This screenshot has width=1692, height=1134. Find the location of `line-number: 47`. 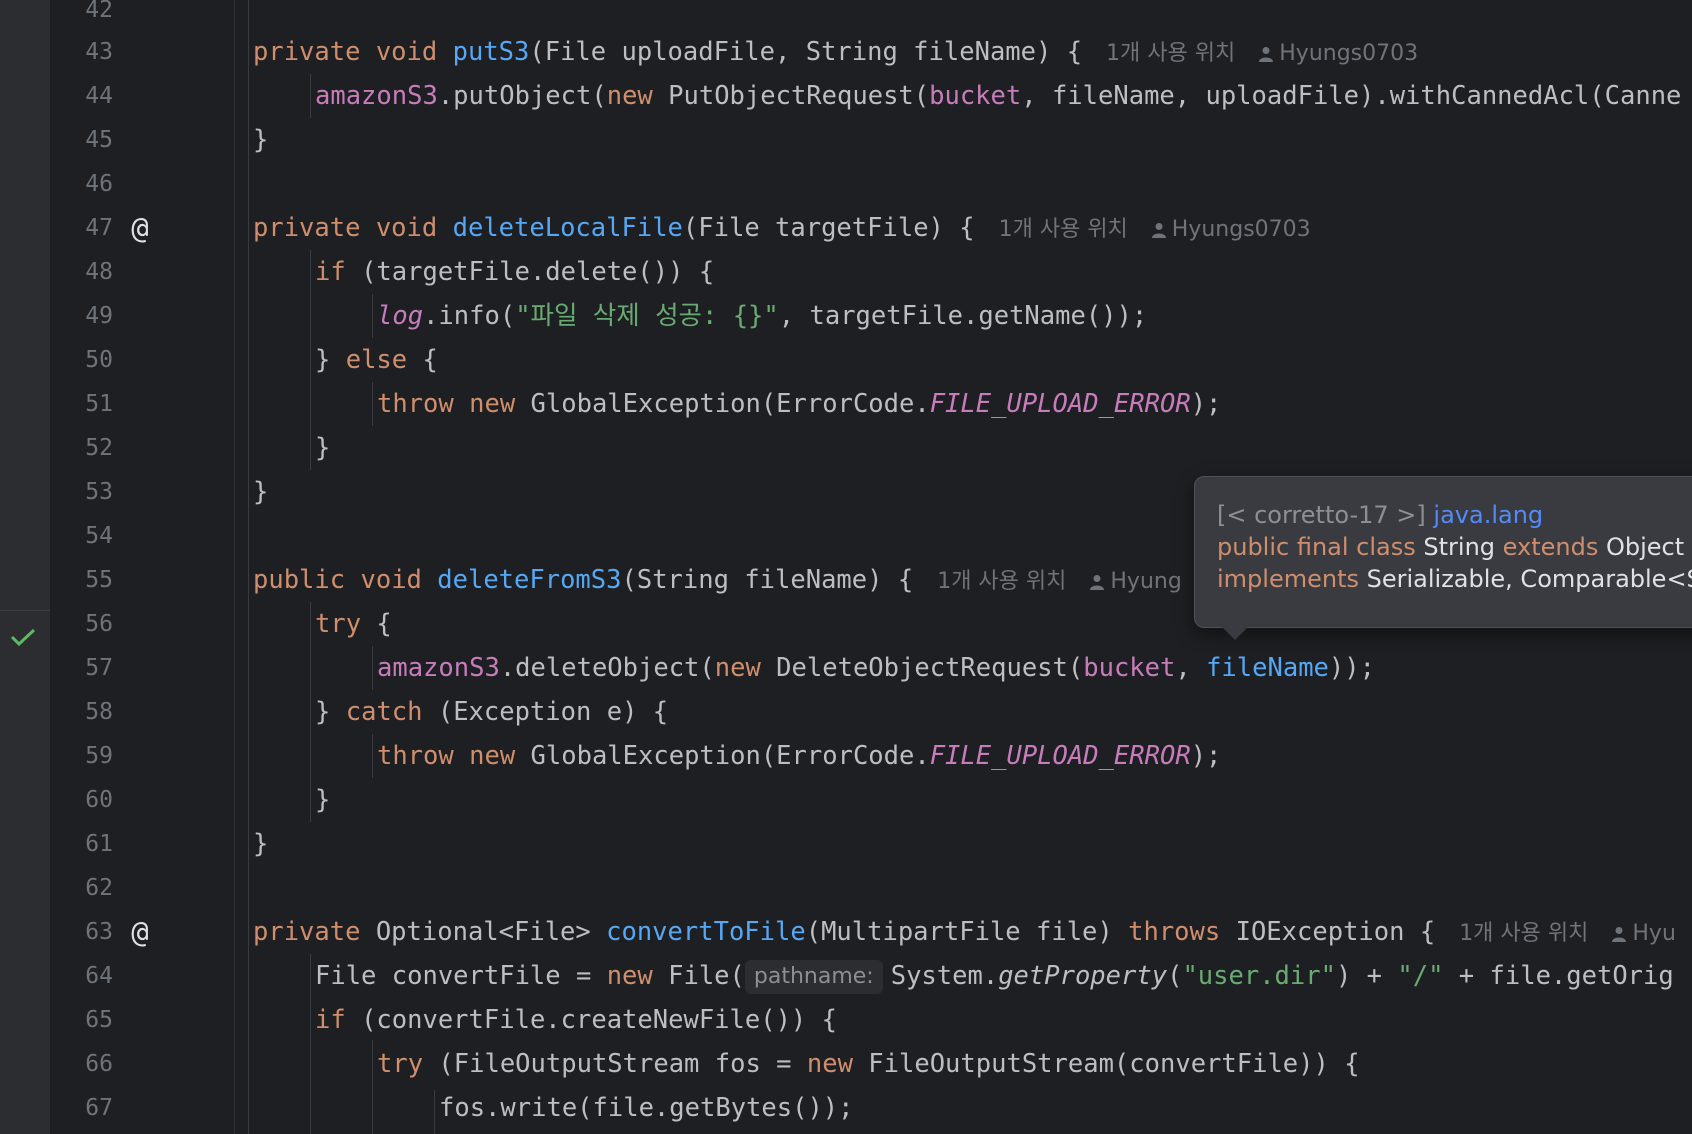

line-number: 47 is located at coordinates (99, 228).